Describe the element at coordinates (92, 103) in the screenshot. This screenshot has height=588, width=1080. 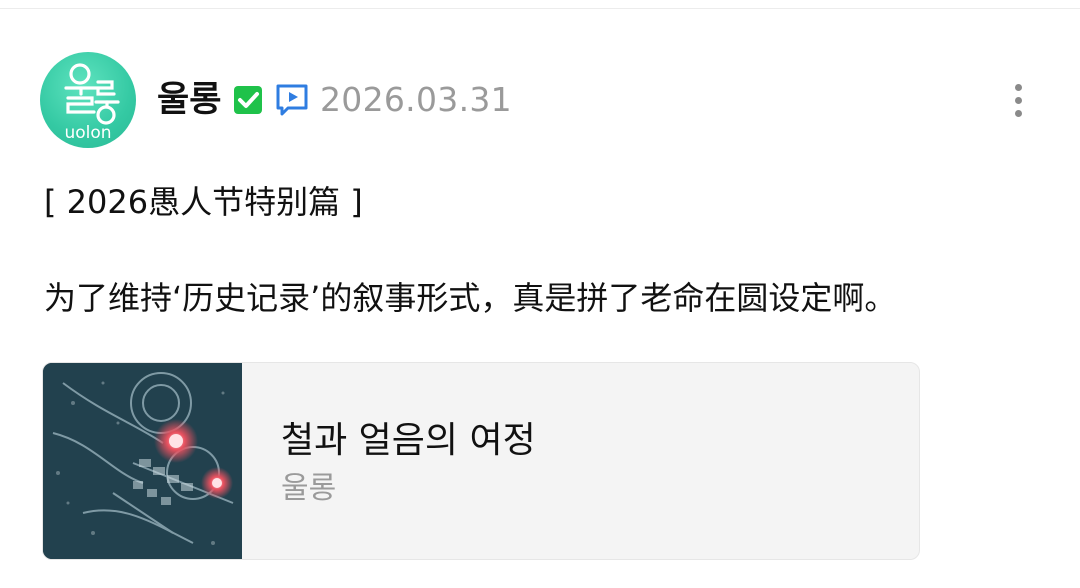
I see `avatar-logo-icon: uolon` at that location.